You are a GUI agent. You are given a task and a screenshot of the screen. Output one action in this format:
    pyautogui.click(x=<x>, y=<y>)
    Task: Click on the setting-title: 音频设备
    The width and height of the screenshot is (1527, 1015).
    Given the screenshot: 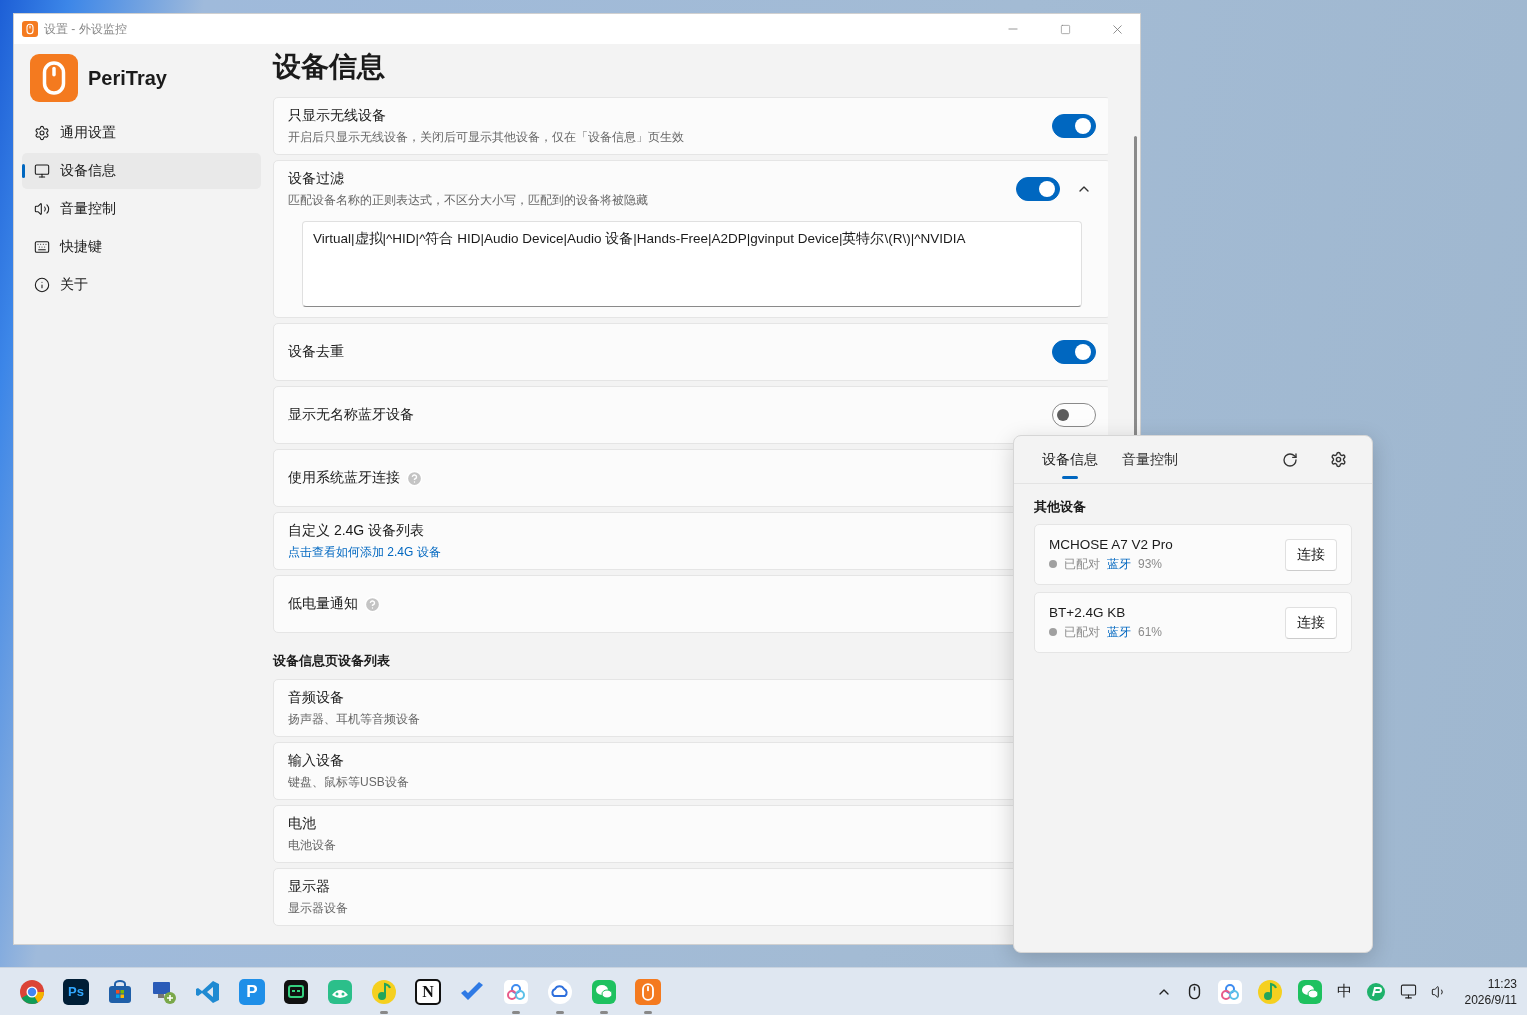 What is the action you would take?
    pyautogui.click(x=316, y=697)
    